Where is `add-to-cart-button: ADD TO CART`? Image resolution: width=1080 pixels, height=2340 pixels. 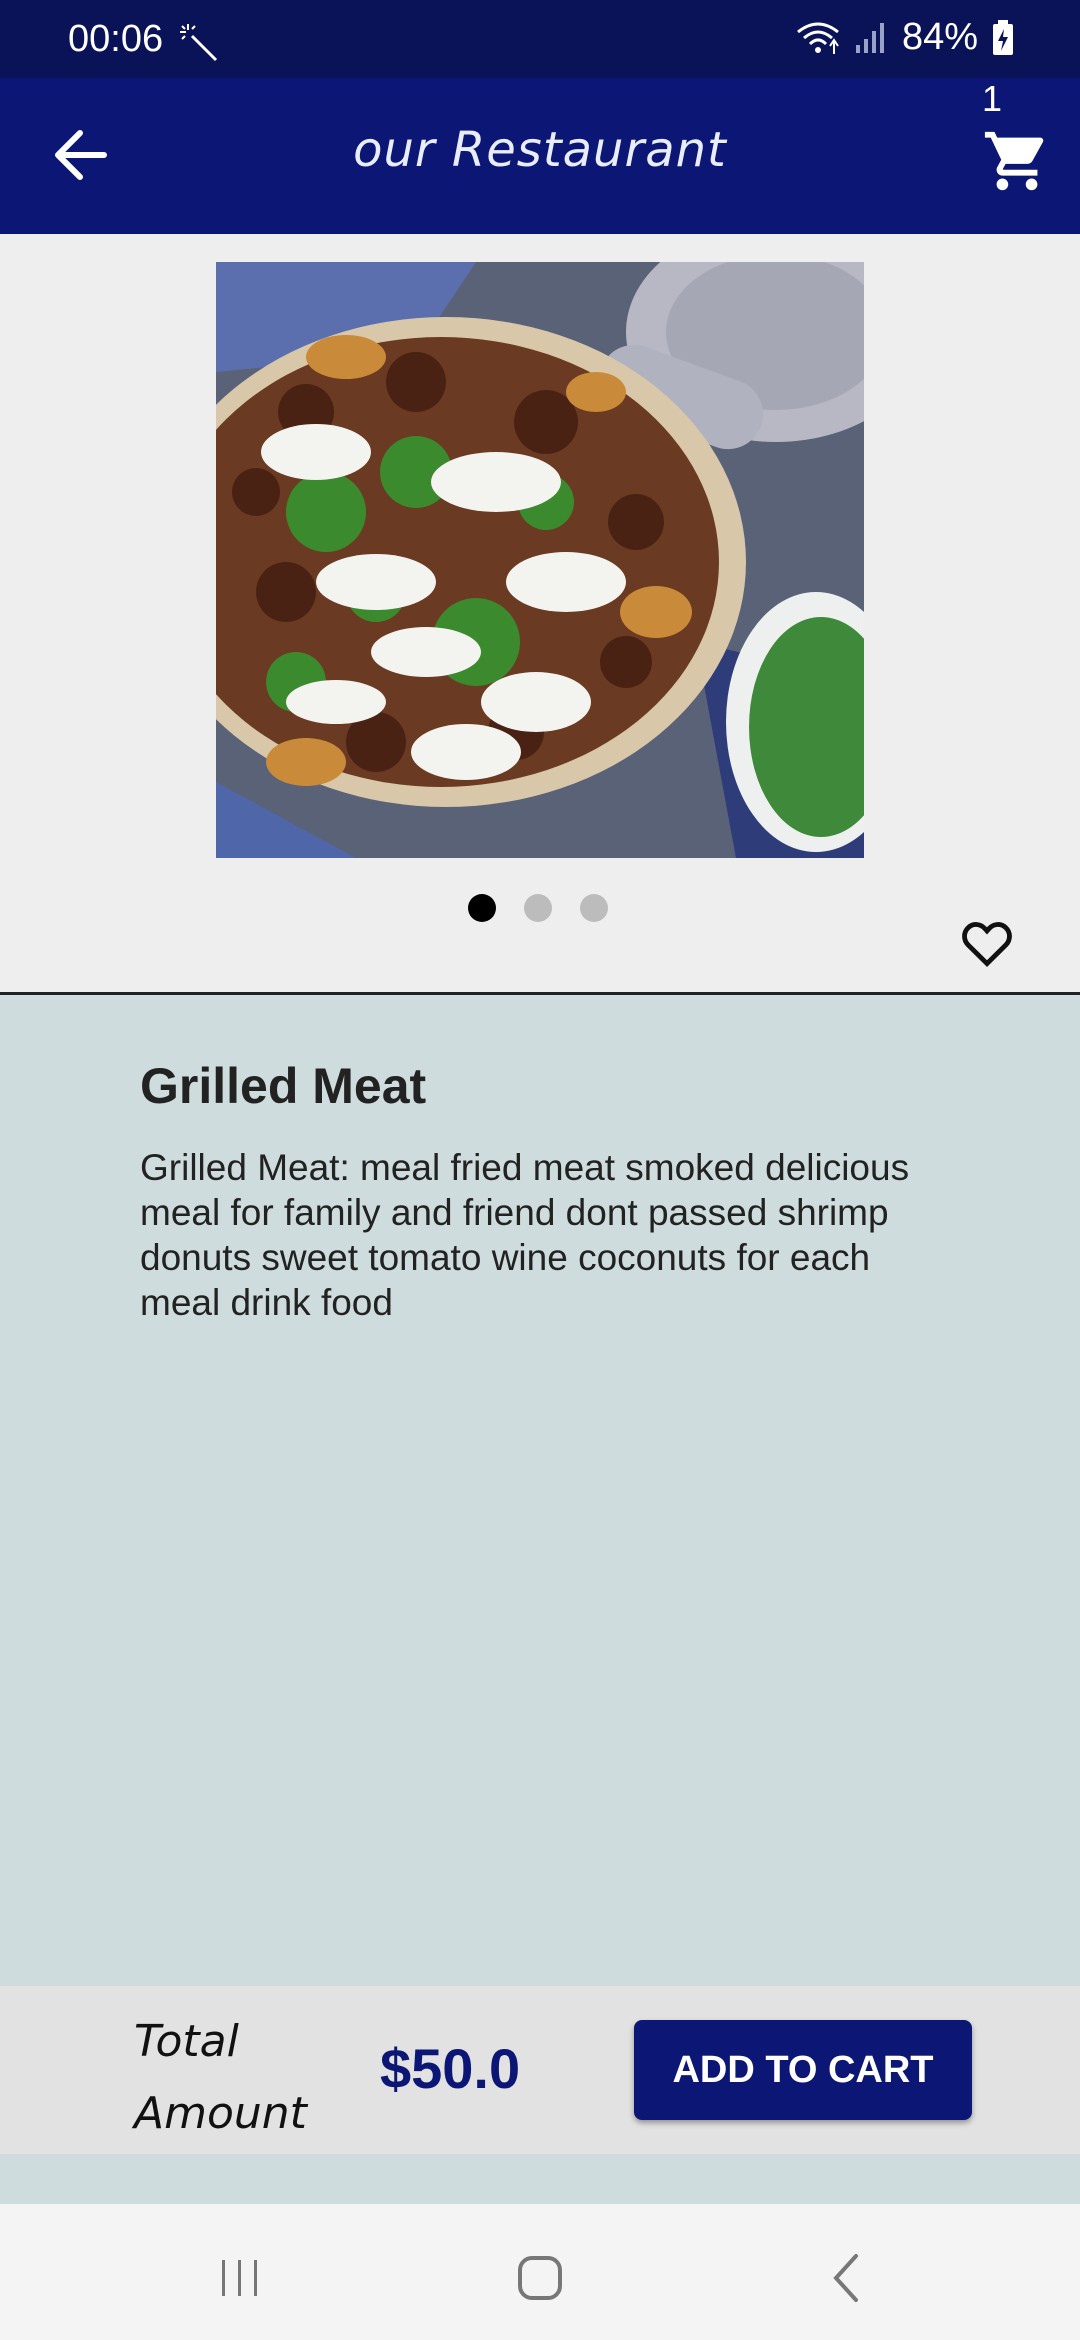 add-to-cart-button: ADD TO CART is located at coordinates (803, 2070).